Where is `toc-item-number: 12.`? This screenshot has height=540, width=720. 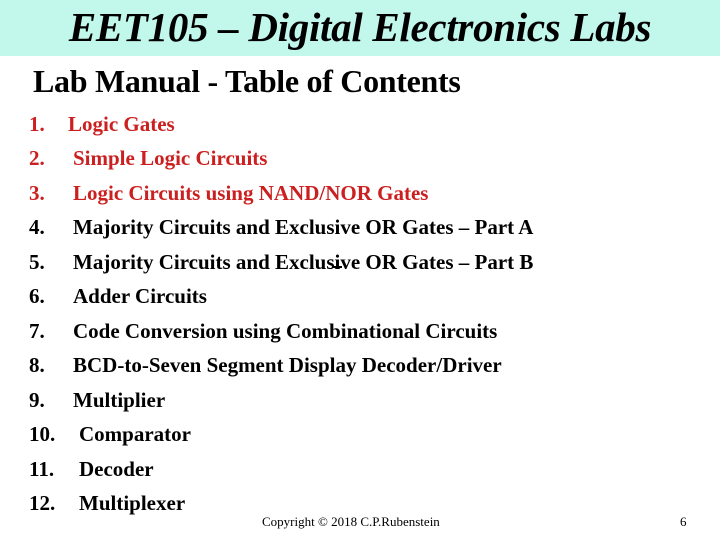
toc-item-number: 12. is located at coordinates (42, 502).